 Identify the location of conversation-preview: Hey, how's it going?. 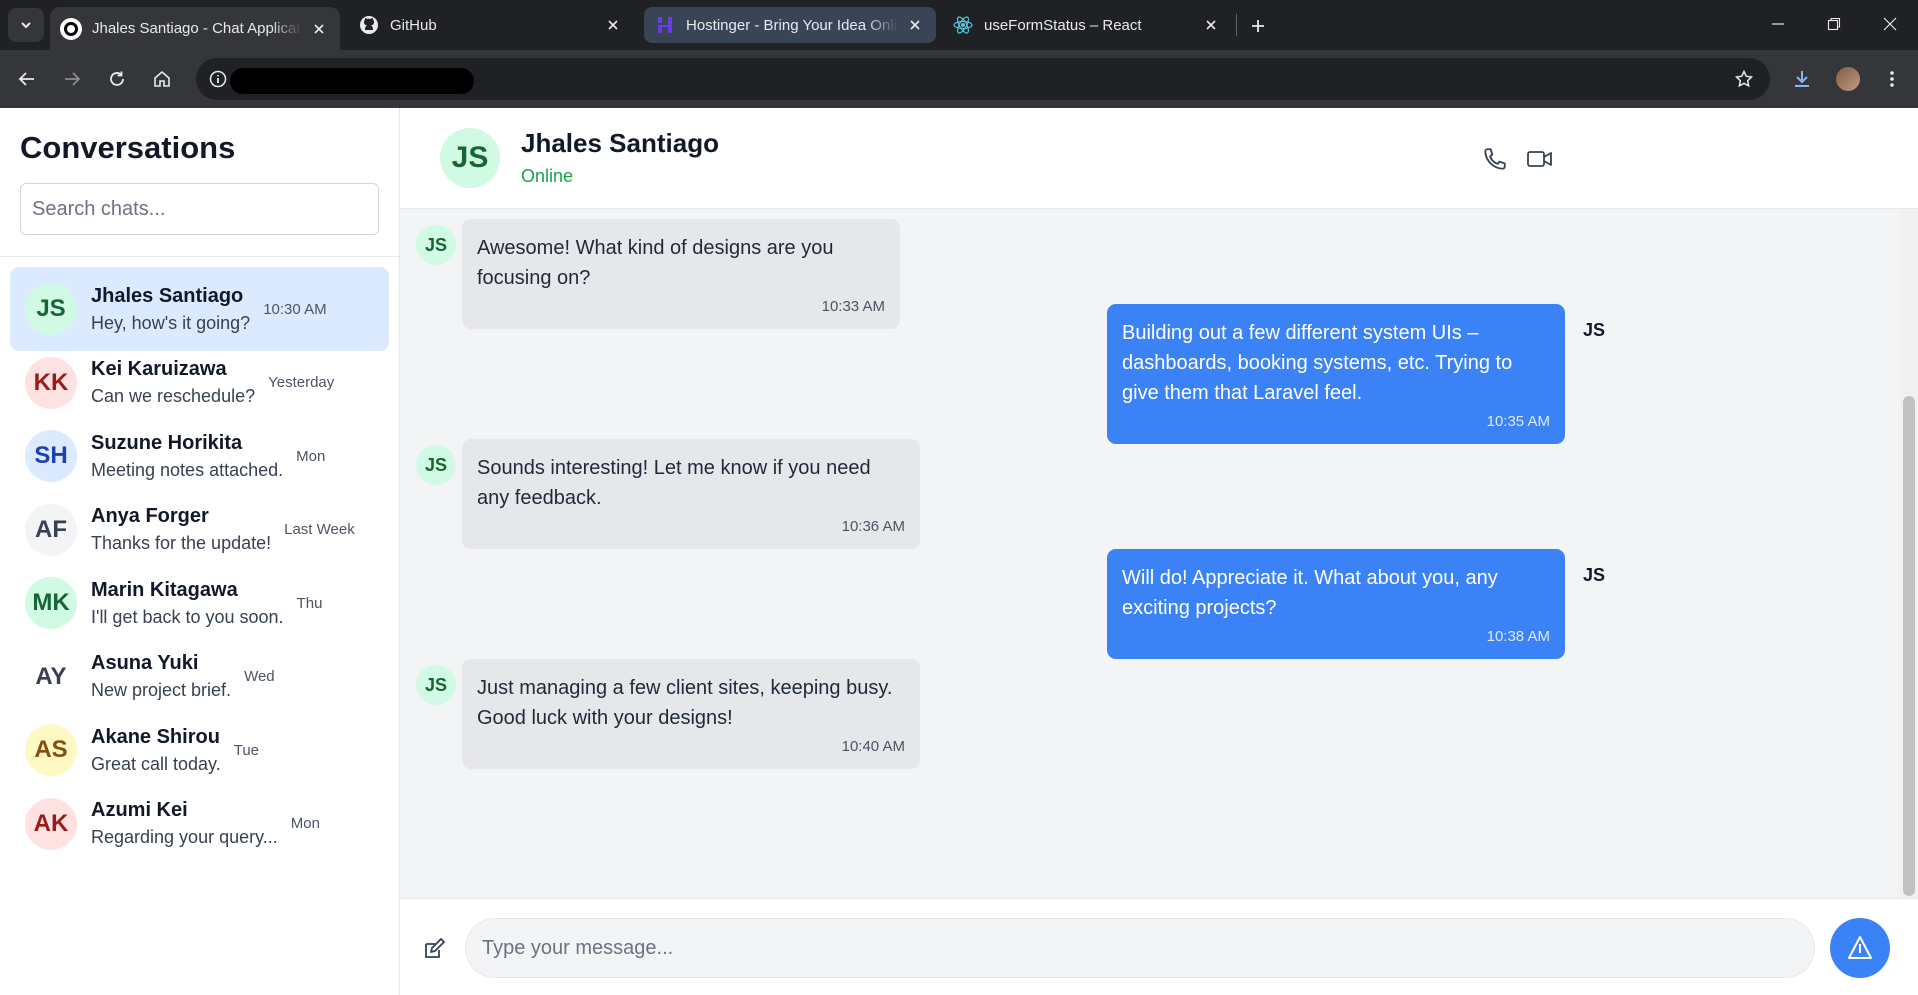
(171, 322).